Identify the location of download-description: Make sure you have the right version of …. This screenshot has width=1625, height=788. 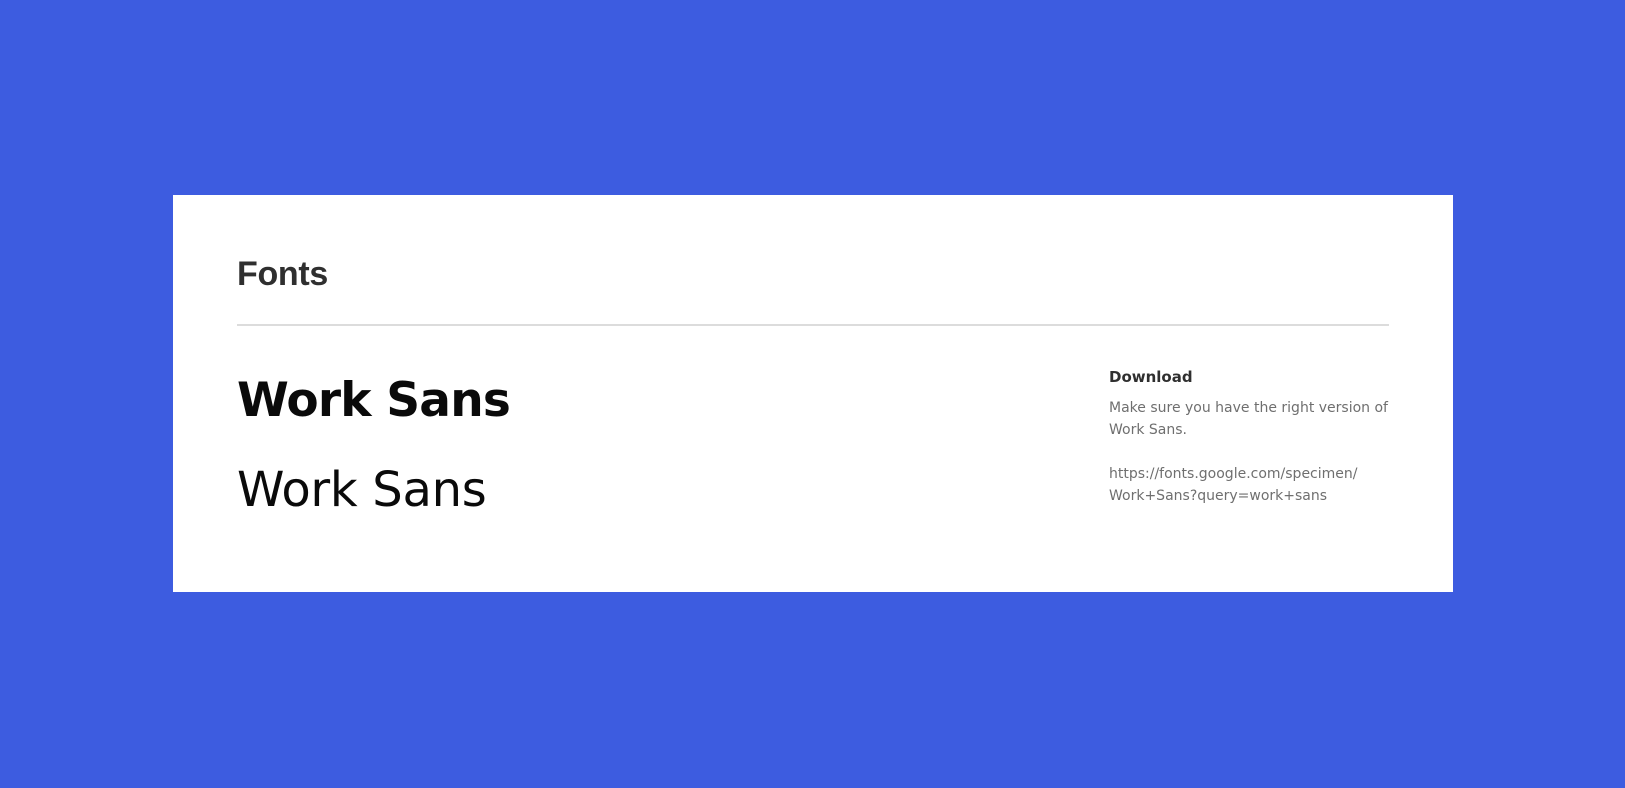
(1248, 419).